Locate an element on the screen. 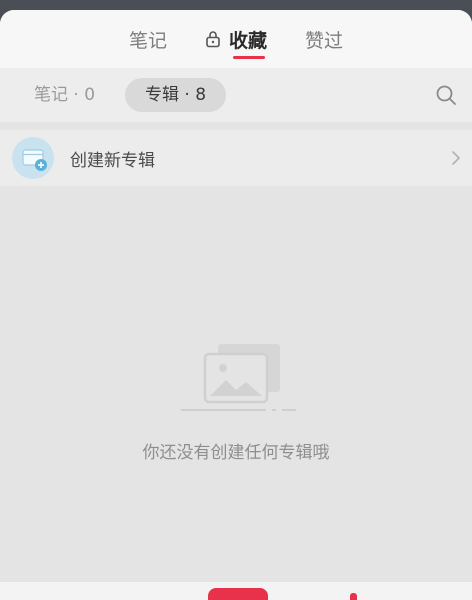 The width and height of the screenshot is (472, 600). album-filter-bar: 笔记 · 0 专辑 · 8 is located at coordinates (236, 95).